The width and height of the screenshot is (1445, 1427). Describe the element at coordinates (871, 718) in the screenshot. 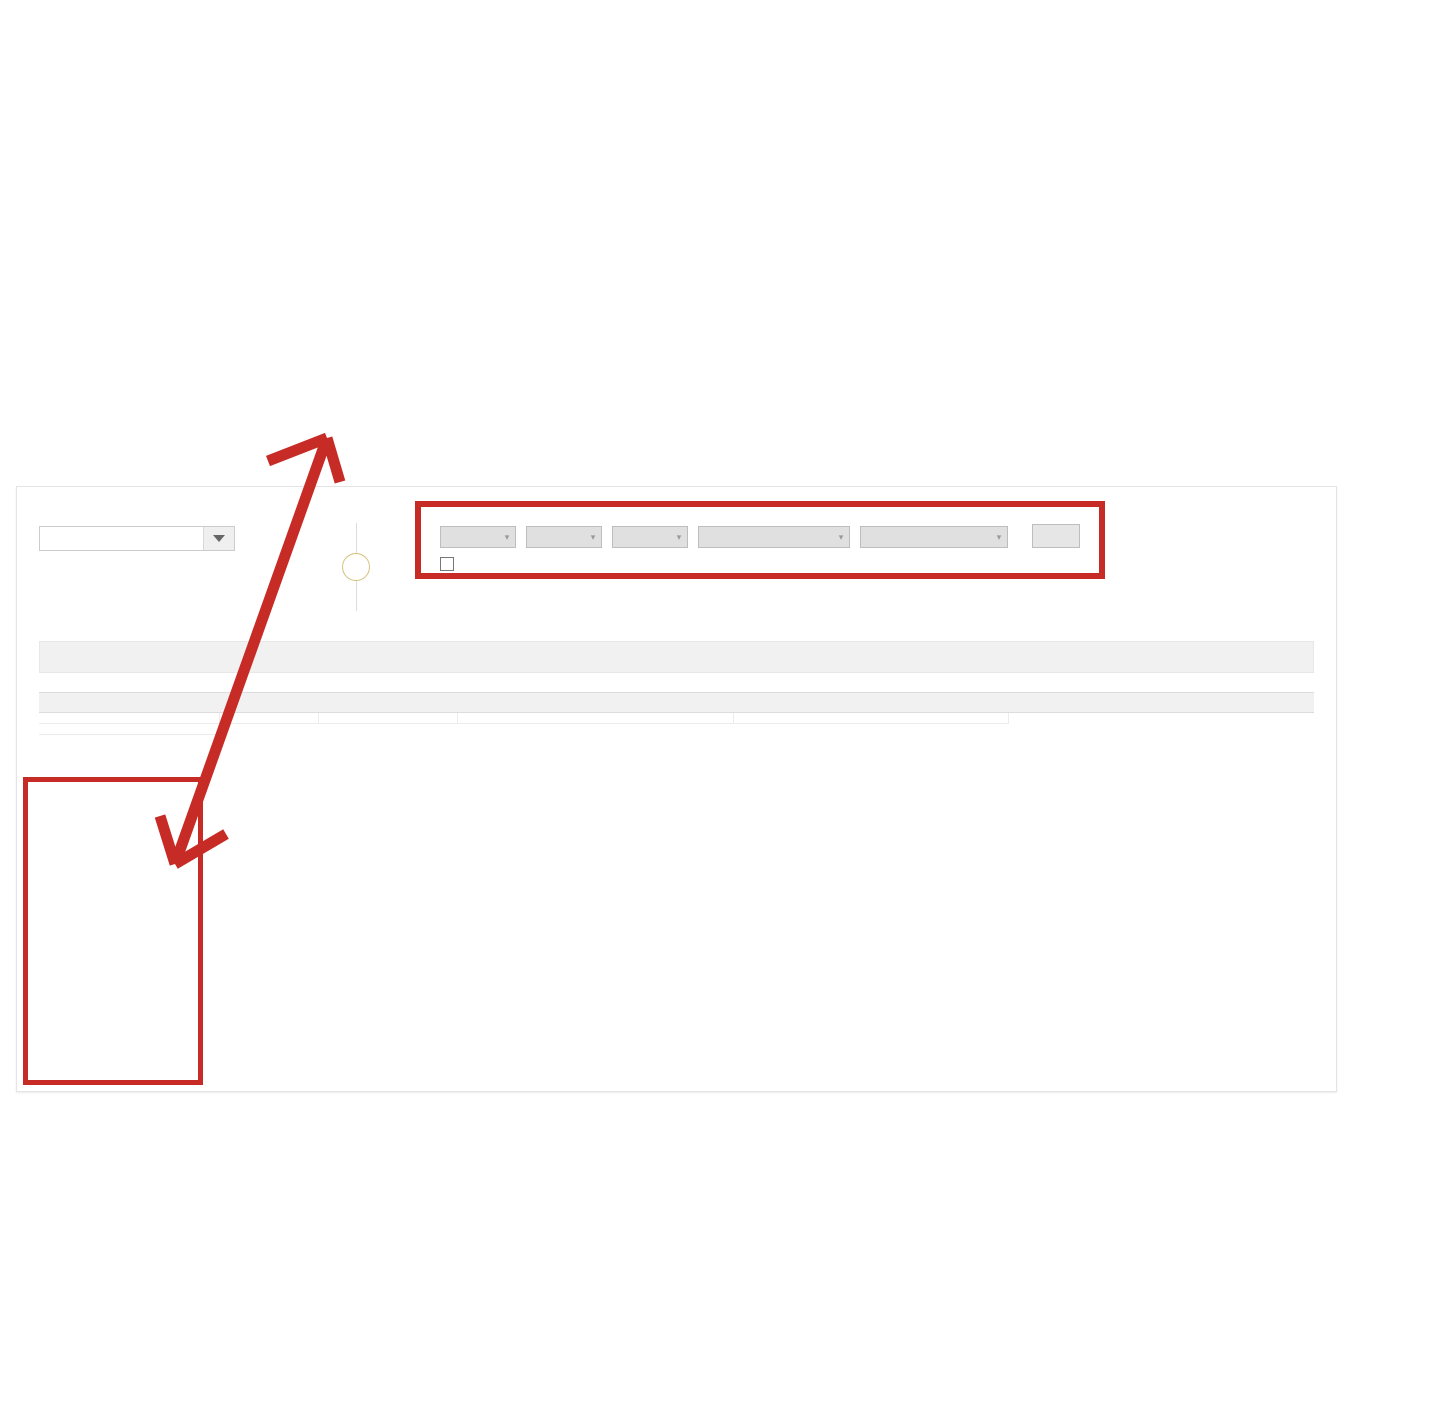

I see `cell-engine` at that location.